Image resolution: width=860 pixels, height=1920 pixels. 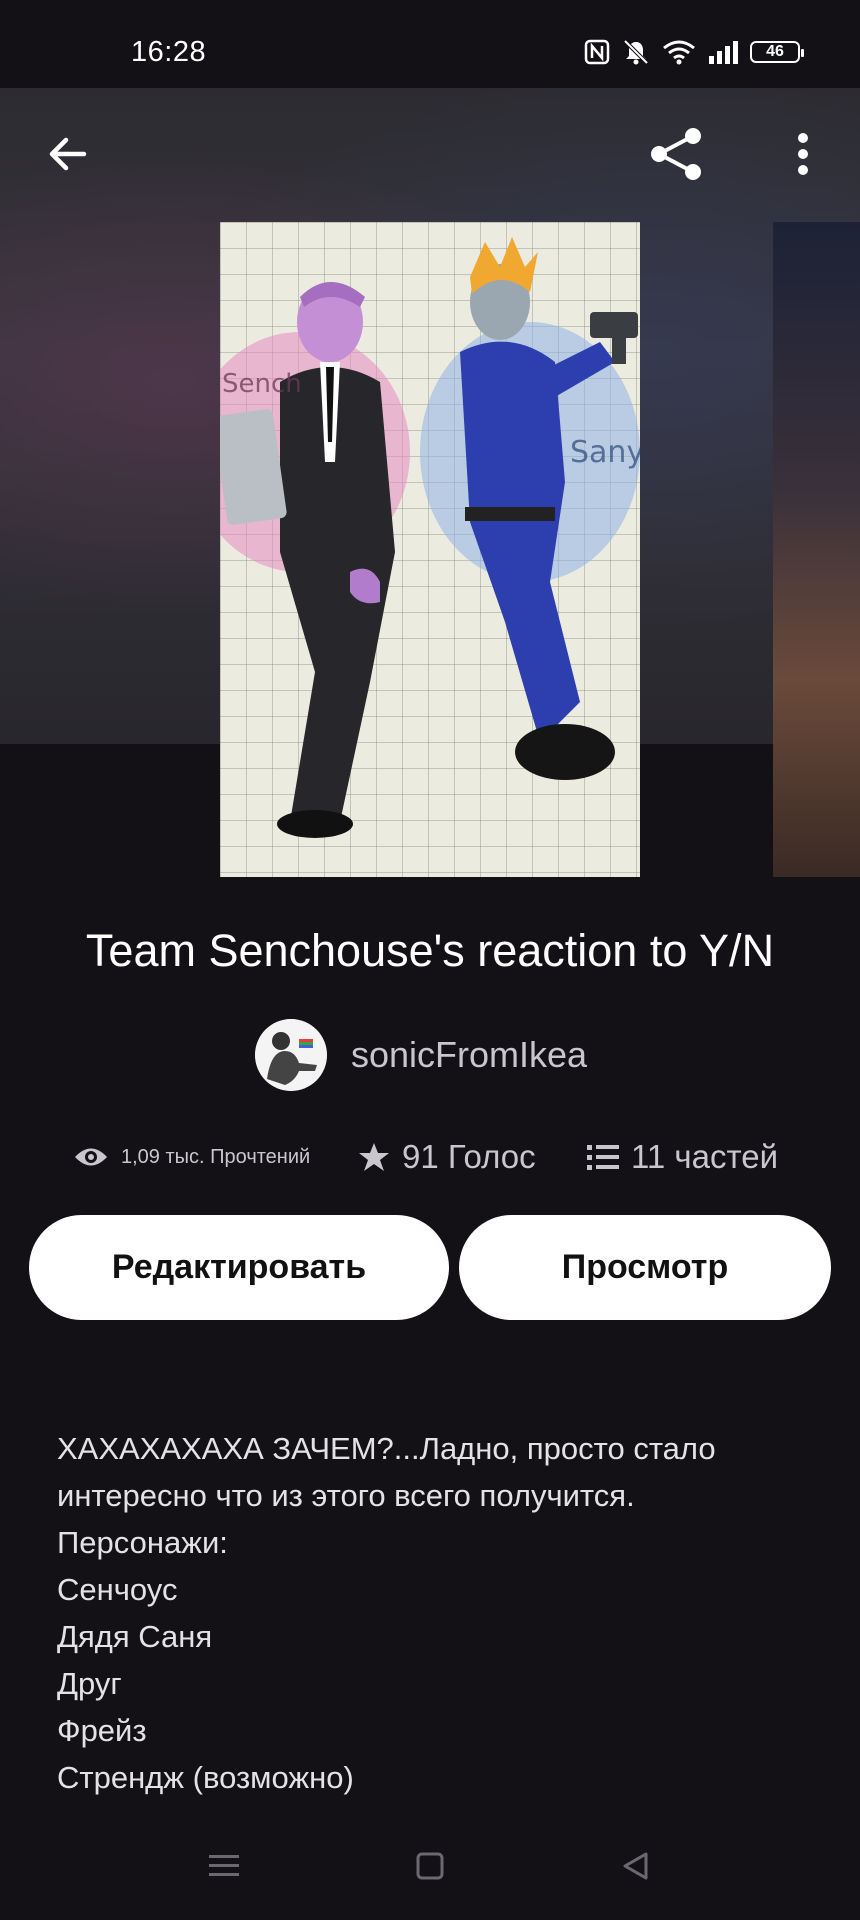 I want to click on status-bar: 16:28 46, so click(x=430, y=44).